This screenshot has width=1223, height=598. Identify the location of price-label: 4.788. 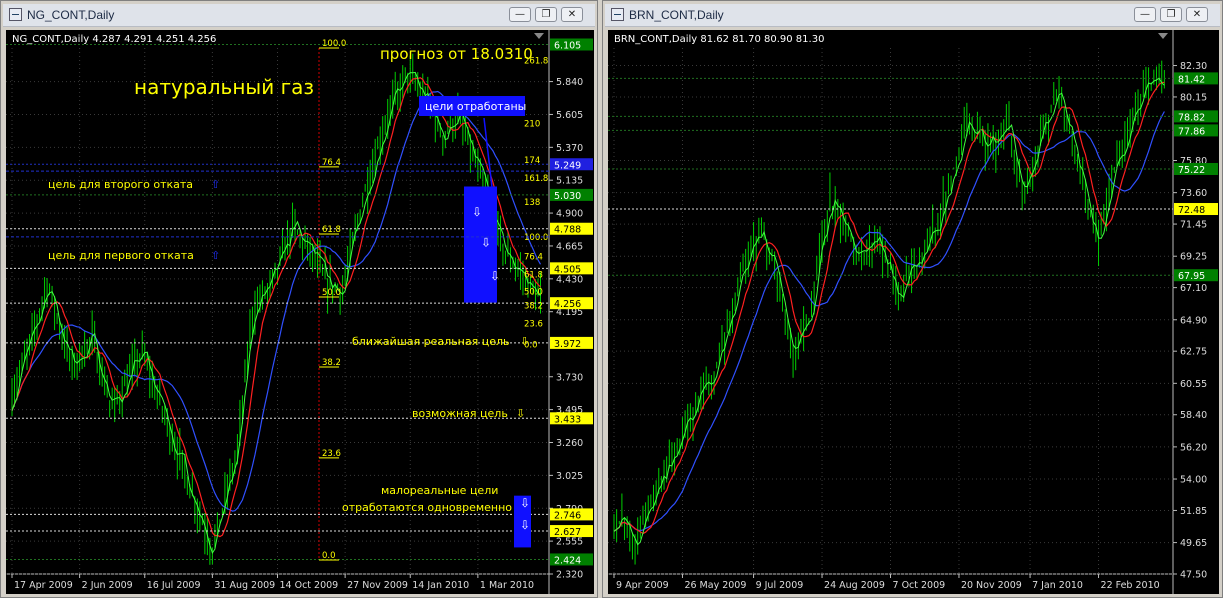
(567, 230).